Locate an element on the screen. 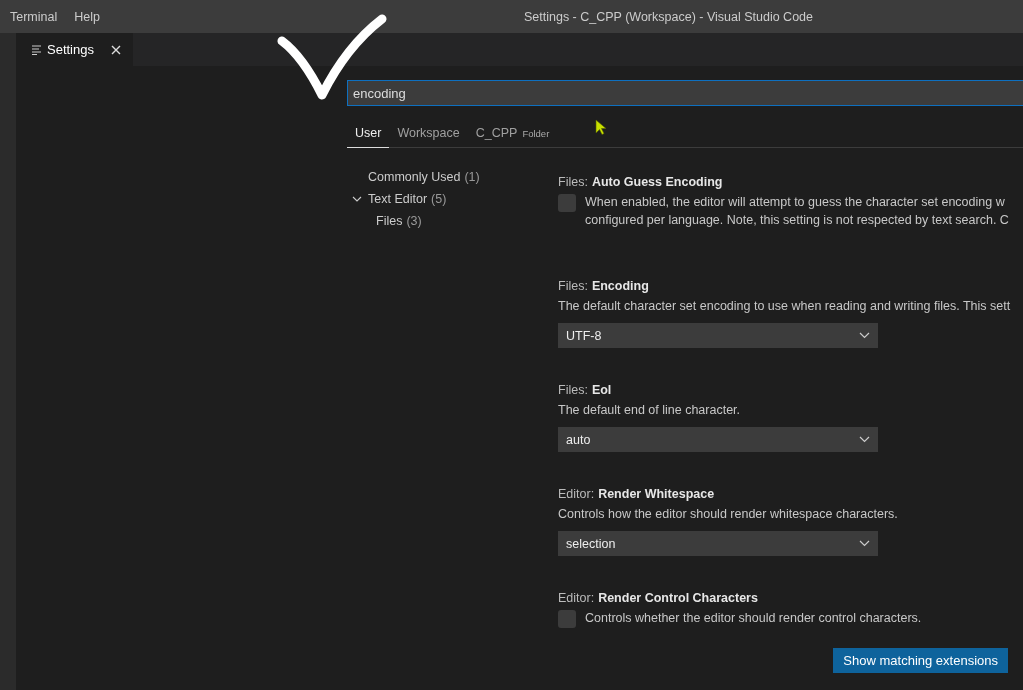 This screenshot has width=1023, height=690. dropdown: auto is located at coordinates (718, 439).